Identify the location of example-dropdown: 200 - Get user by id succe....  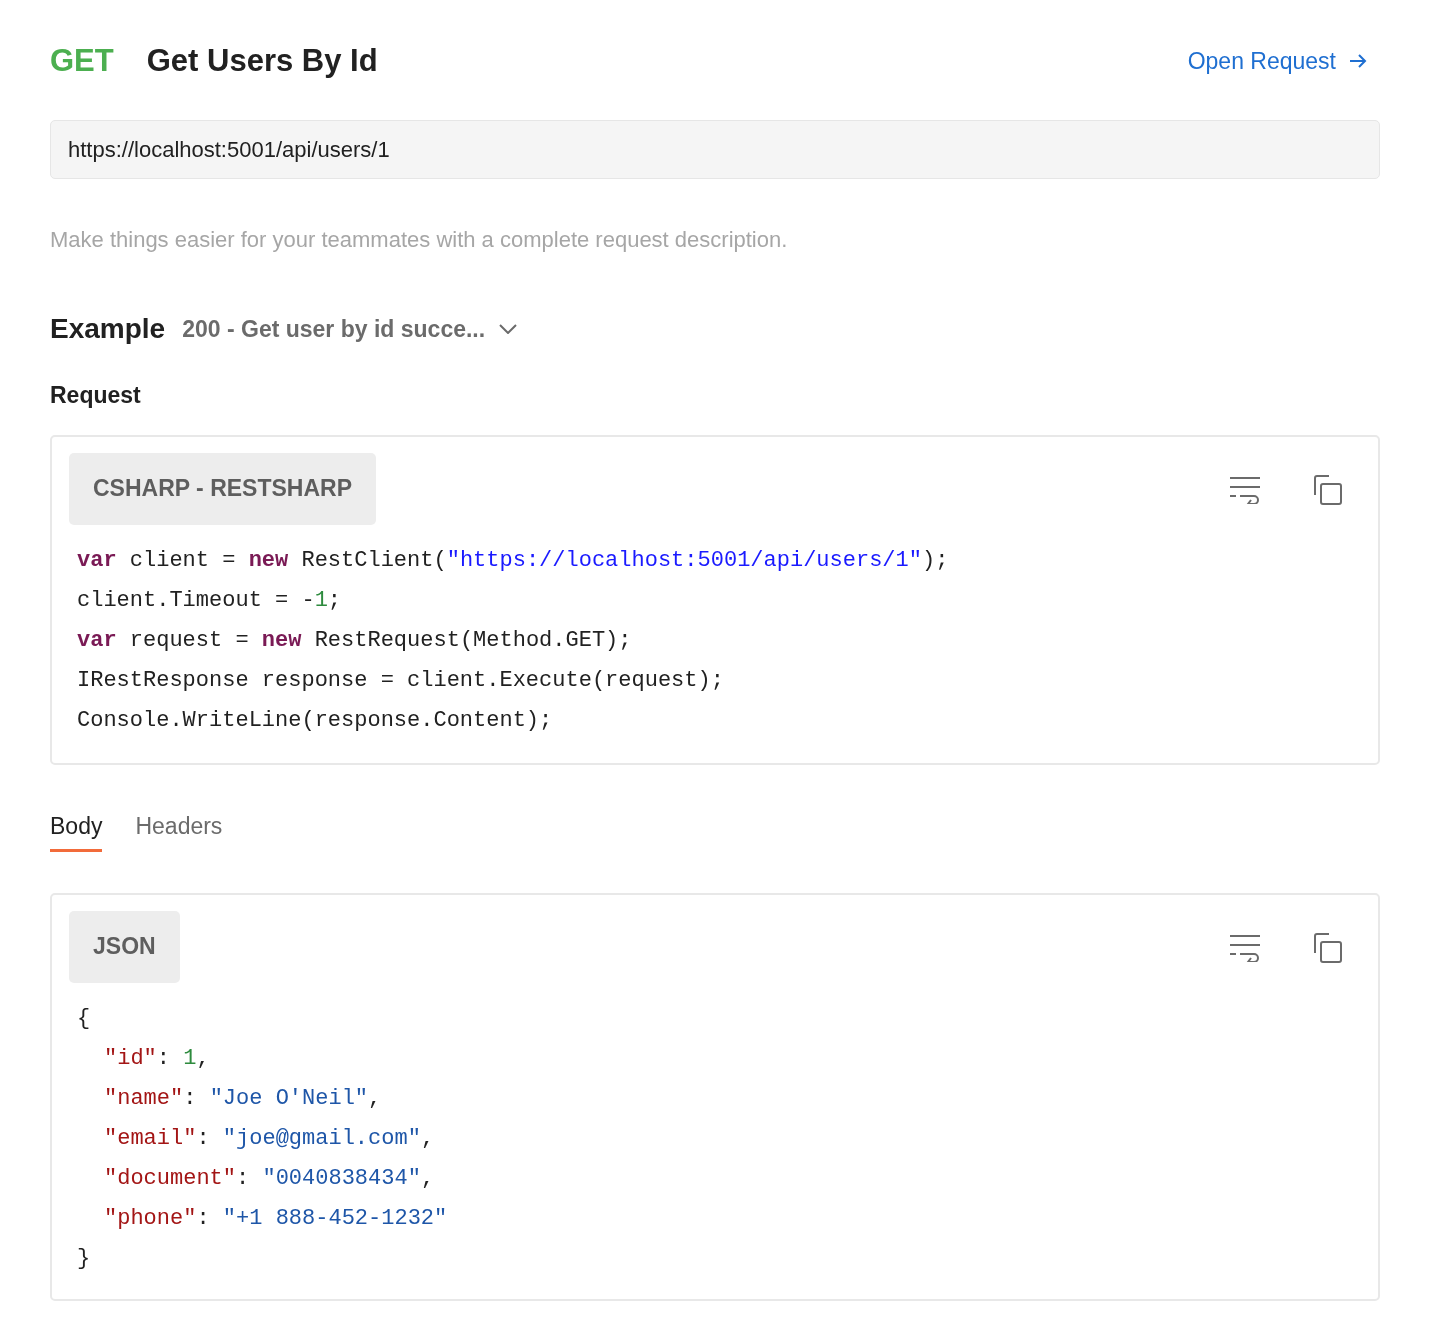
(350, 329).